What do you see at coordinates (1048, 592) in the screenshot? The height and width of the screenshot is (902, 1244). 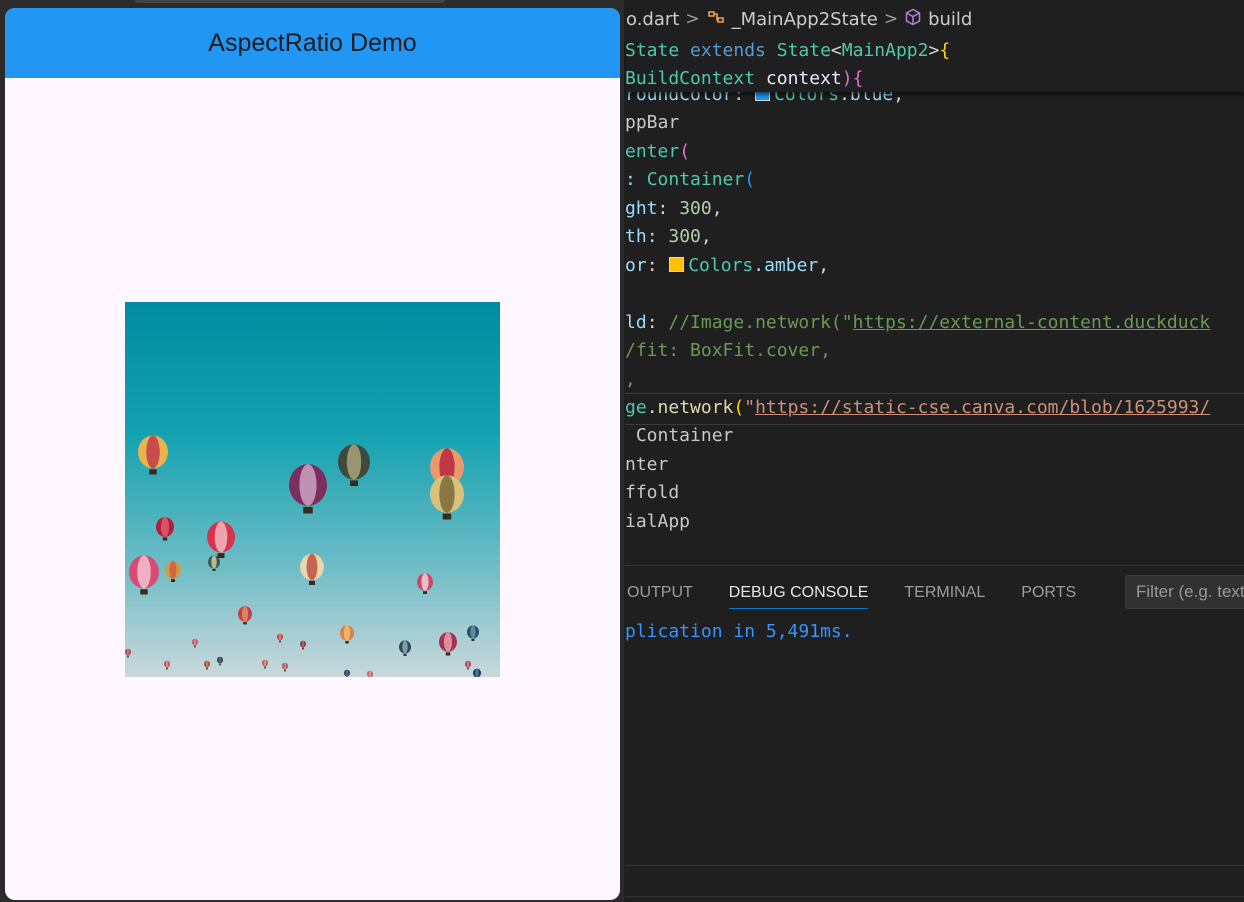 I see `tab-ports: PORTS` at bounding box center [1048, 592].